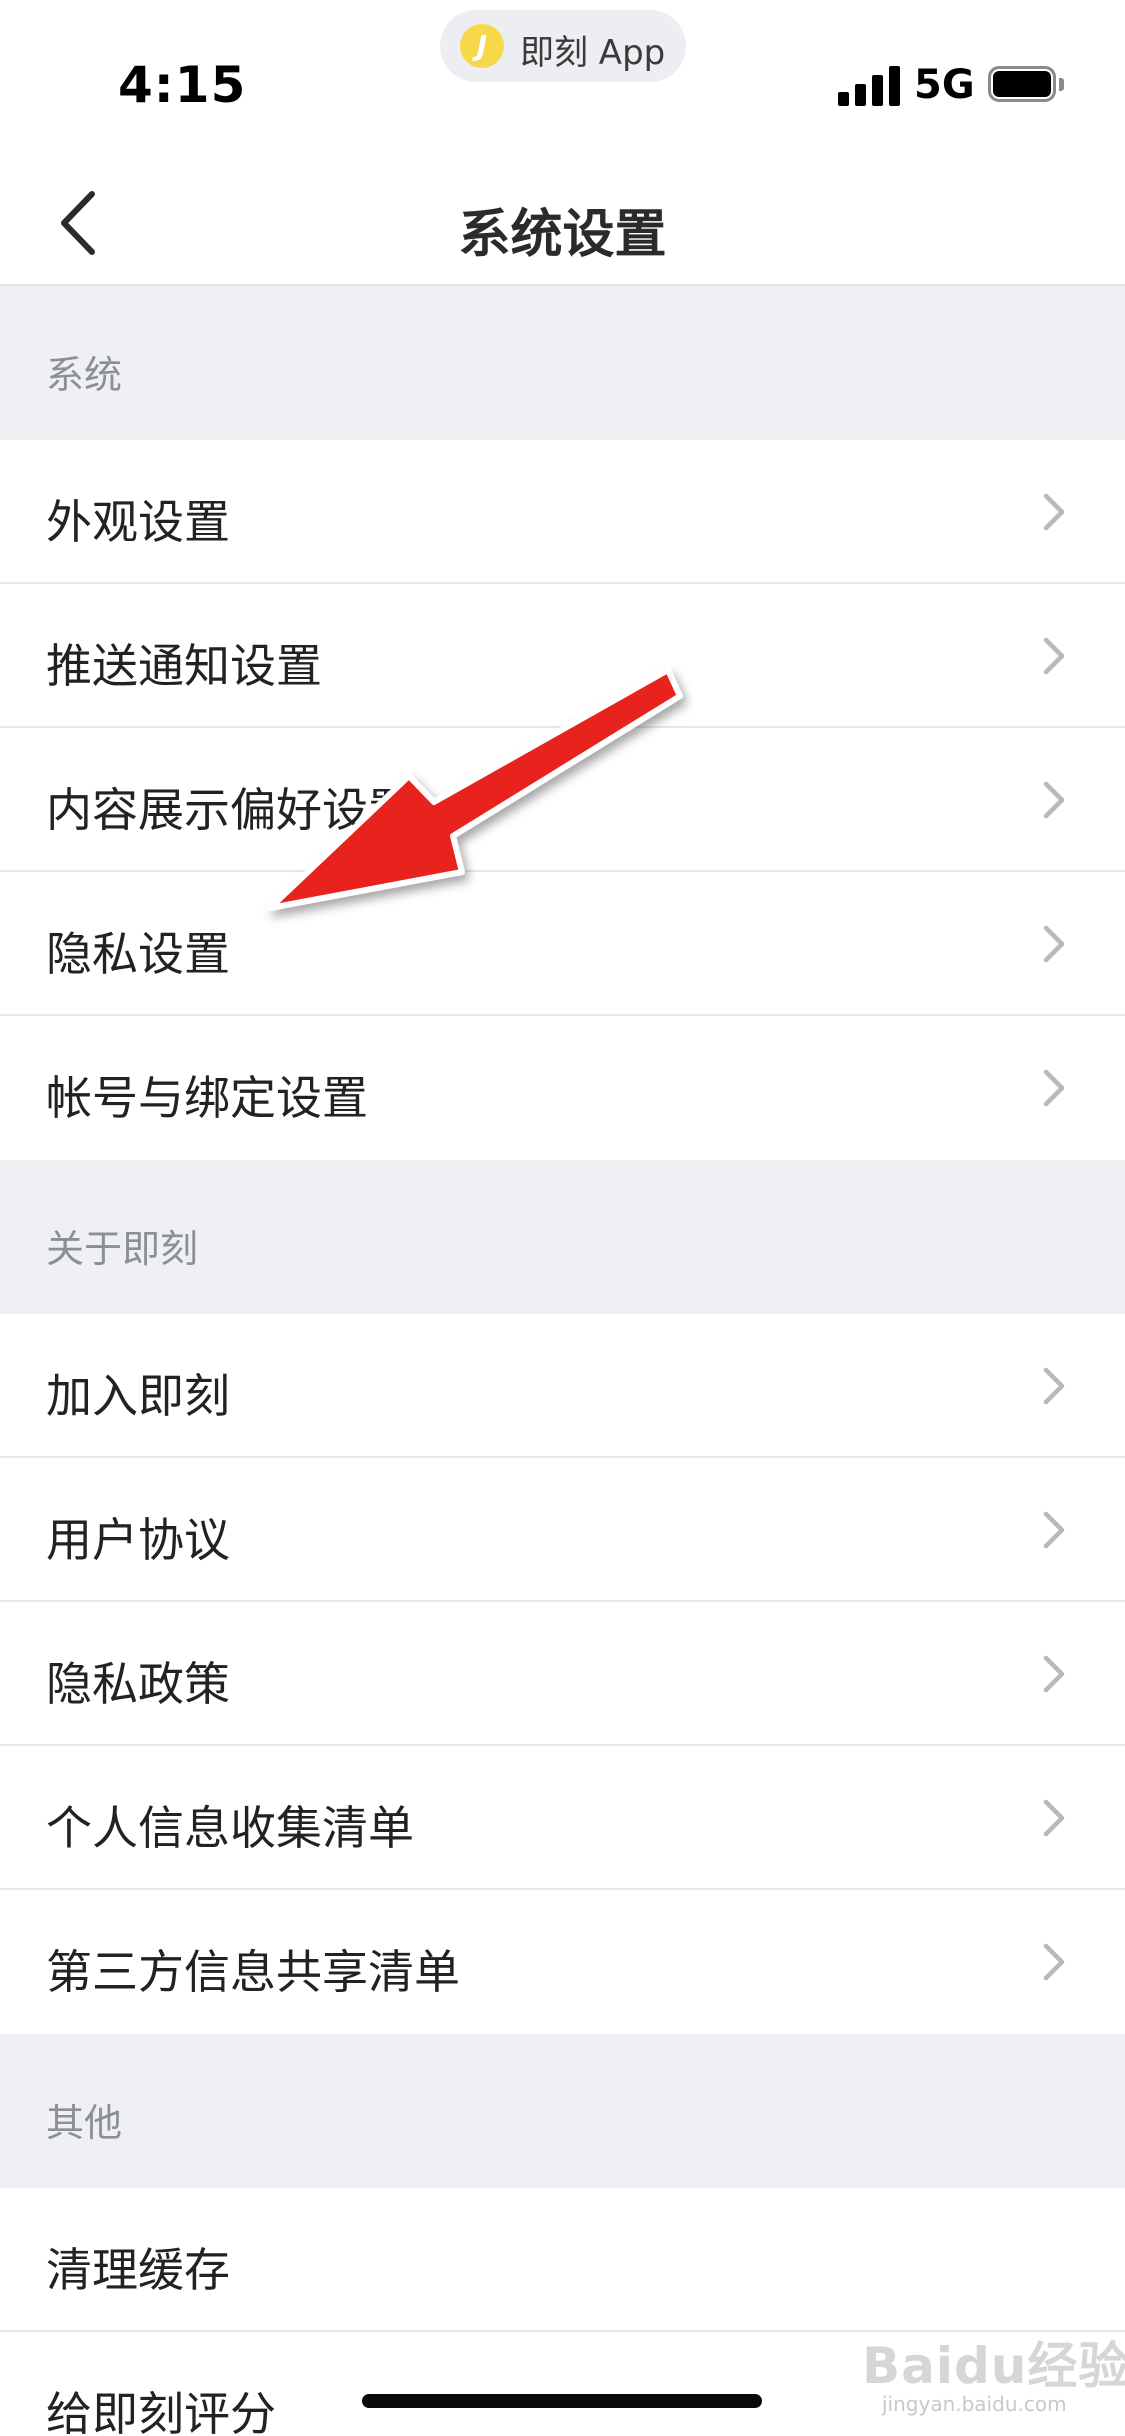 The width and height of the screenshot is (1125, 2436). I want to click on baidu-watermark: Baidu经验 jingyan.baidu.com, so click(993, 2368).